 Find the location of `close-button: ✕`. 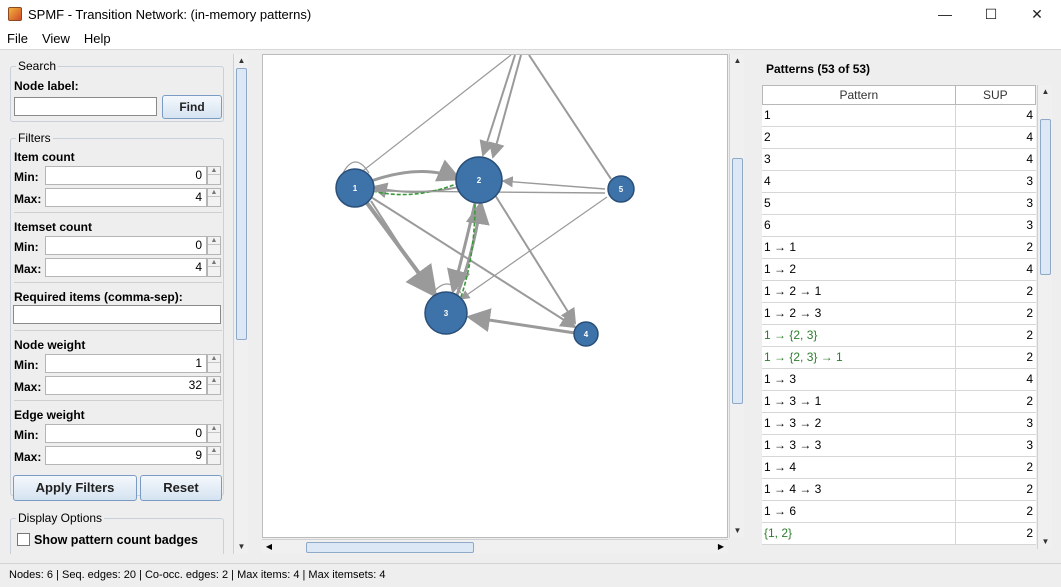

close-button: ✕ is located at coordinates (1037, 14).